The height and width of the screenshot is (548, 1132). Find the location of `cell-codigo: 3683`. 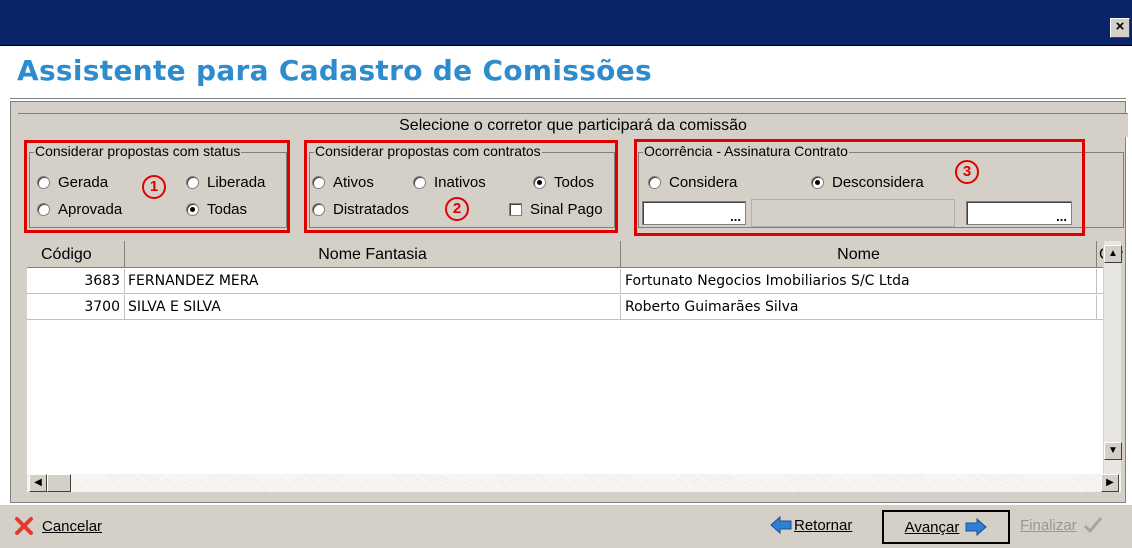

cell-codigo: 3683 is located at coordinates (76, 281).